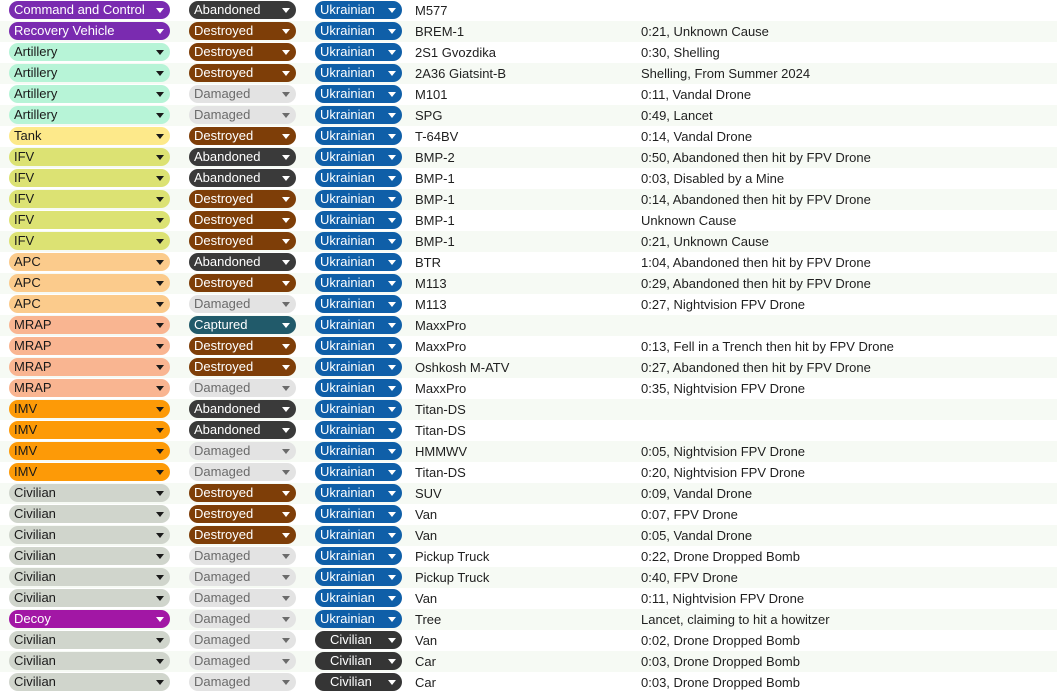 The image size is (1057, 695). Describe the element at coordinates (89, 136) in the screenshot. I see `vehicle-type-dropdown: Tank` at that location.